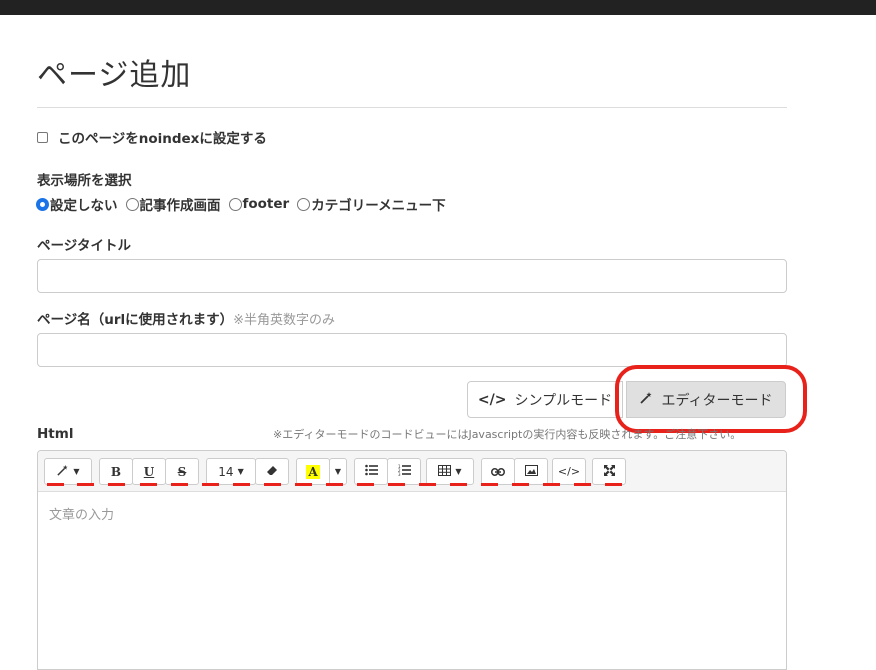 The height and width of the screenshot is (670, 876). What do you see at coordinates (62, 472) in the screenshot?
I see `magic-wand-icon` at bounding box center [62, 472].